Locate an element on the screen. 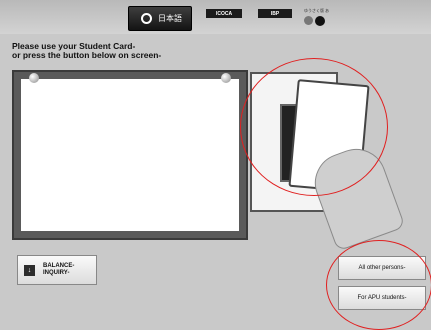 This screenshot has width=431, height=330. language-button-label: 日本語 is located at coordinates (170, 18).